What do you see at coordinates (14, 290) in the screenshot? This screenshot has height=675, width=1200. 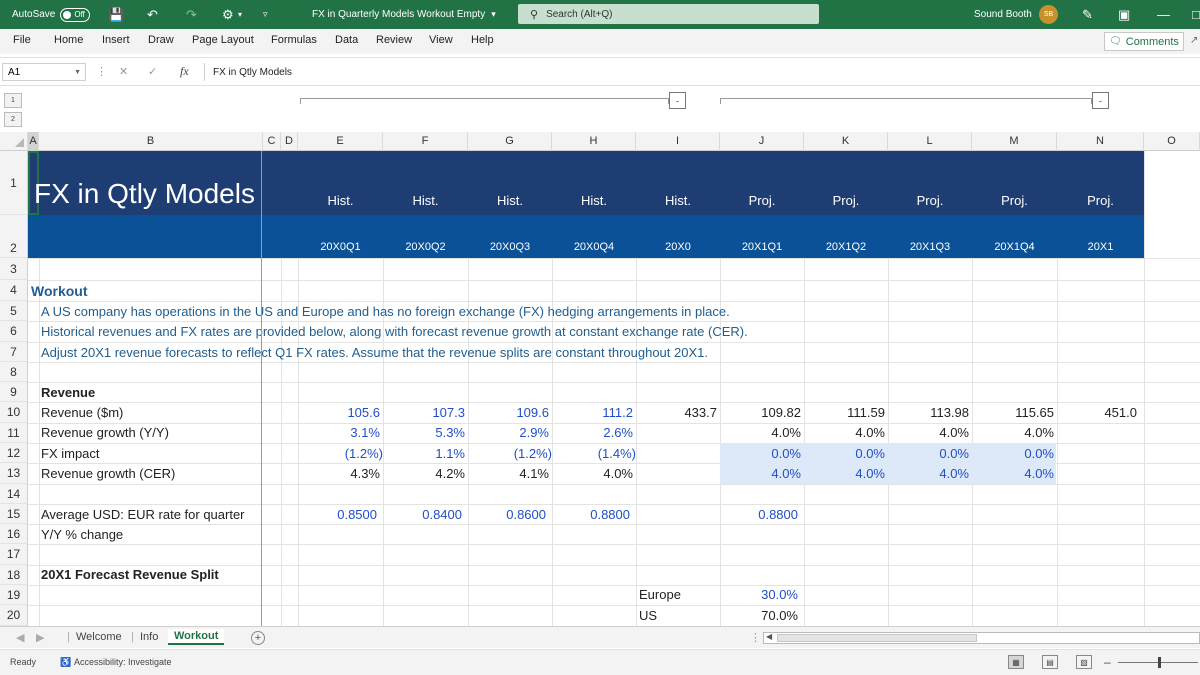 I see `row-header-4: 4` at bounding box center [14, 290].